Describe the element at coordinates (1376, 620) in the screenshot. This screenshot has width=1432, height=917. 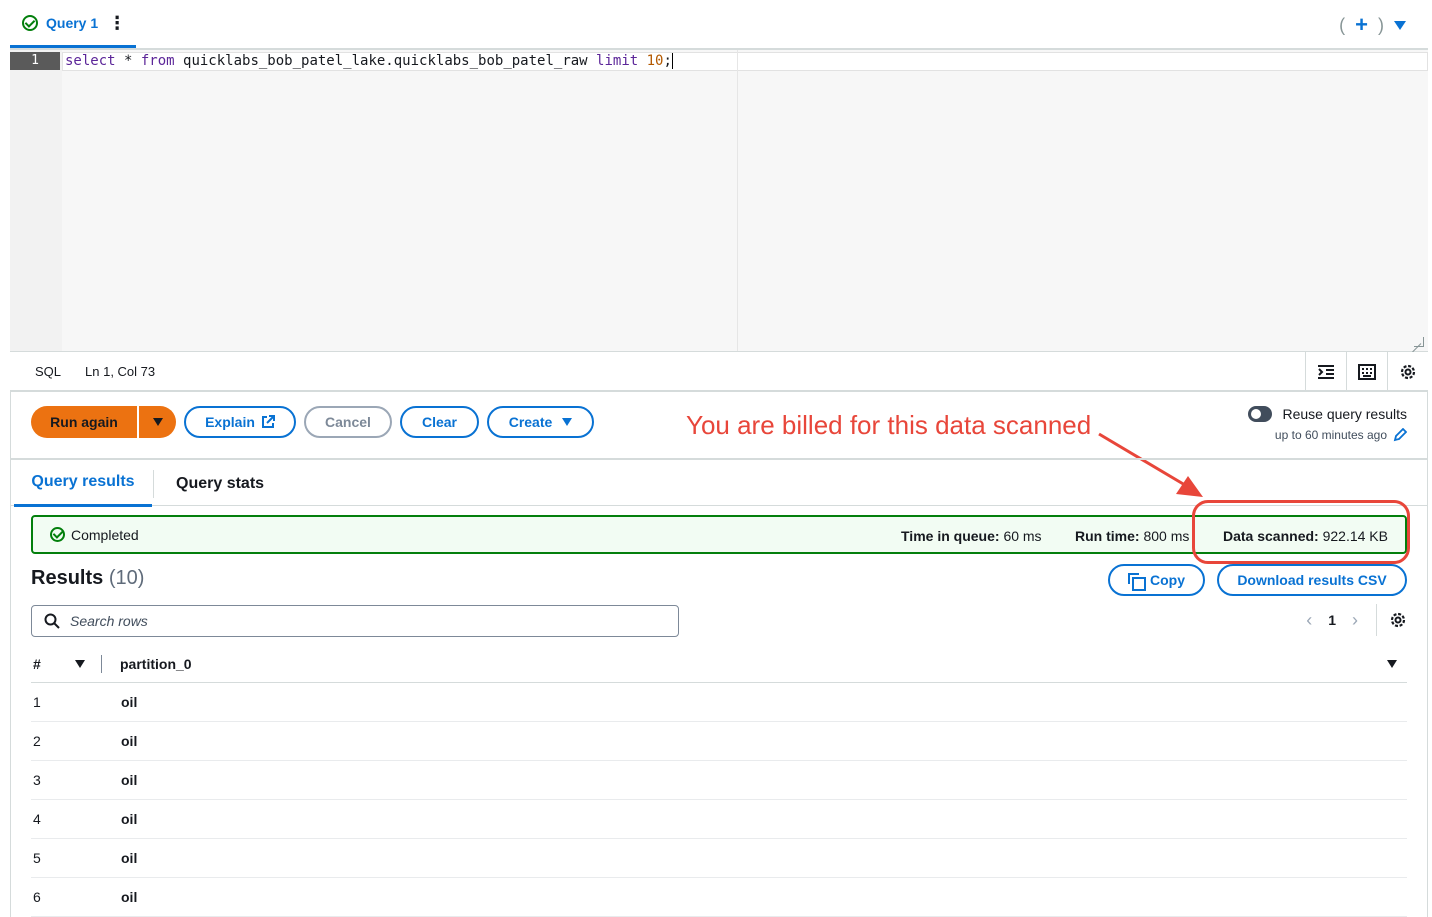
I see `pager-divider` at that location.